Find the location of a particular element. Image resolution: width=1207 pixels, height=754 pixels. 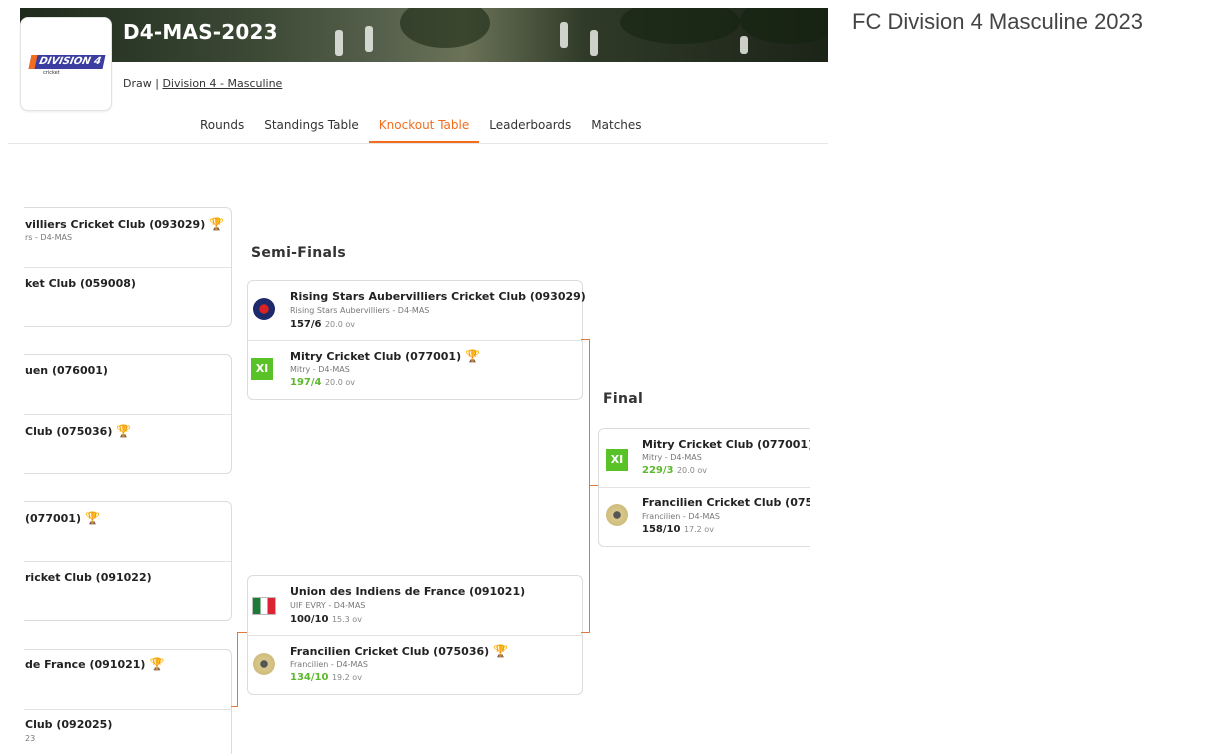

team-row: uen (076001) is located at coordinates (127, 384).